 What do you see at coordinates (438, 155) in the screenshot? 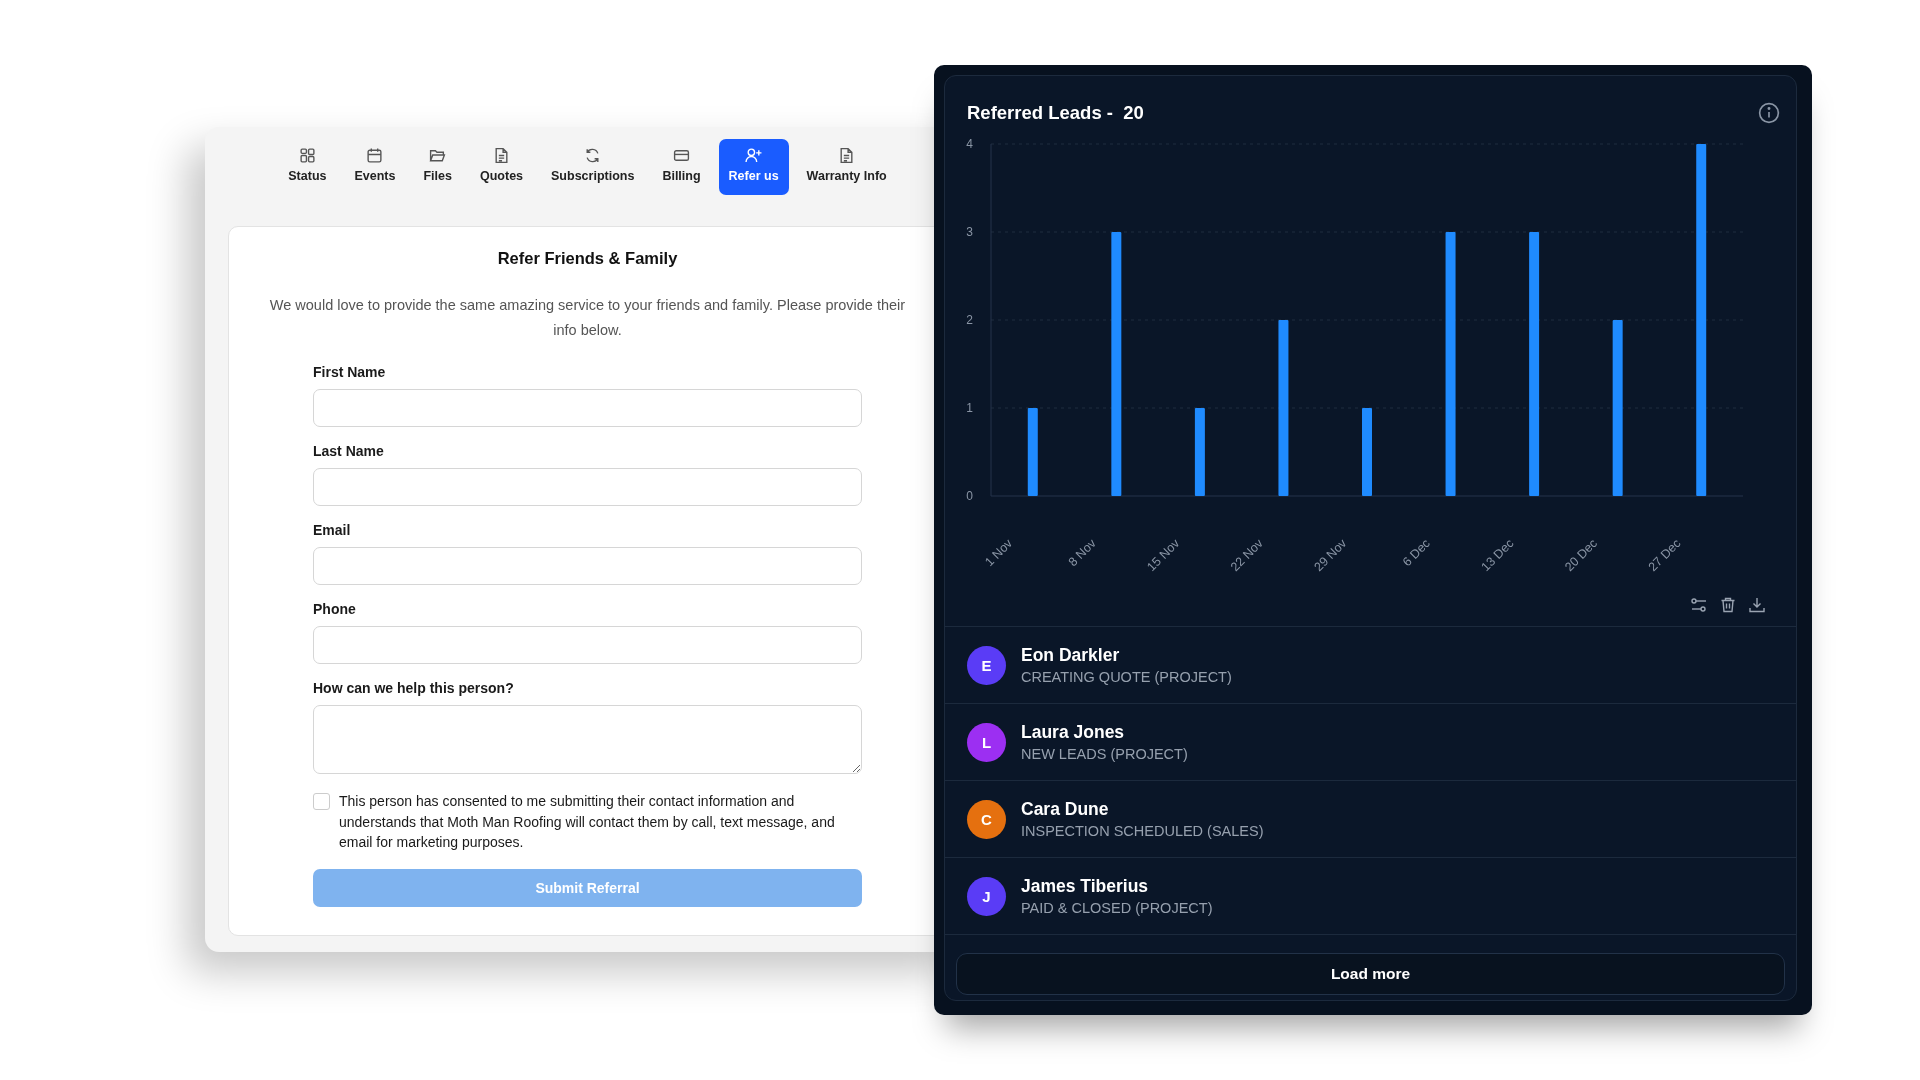
I see `folder-icon` at bounding box center [438, 155].